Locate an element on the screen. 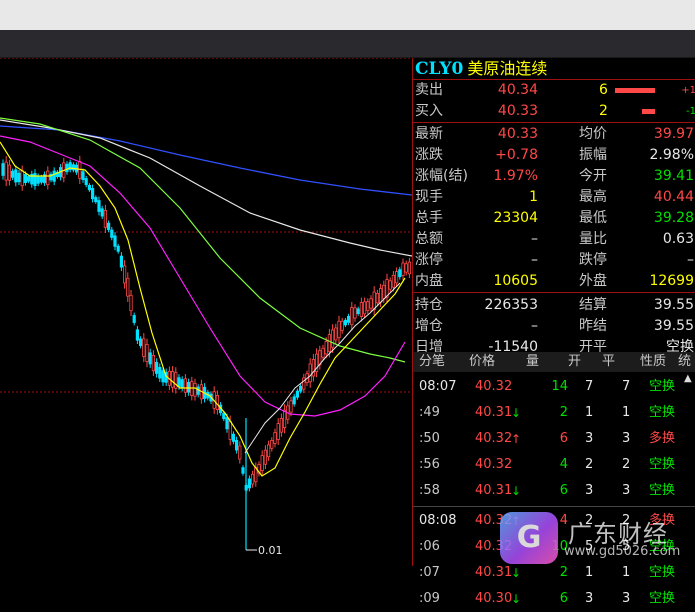 The image size is (695, 612). tick-row: :50 40.32 ↑ 6 3 3 多换 is located at coordinates (554, 439).